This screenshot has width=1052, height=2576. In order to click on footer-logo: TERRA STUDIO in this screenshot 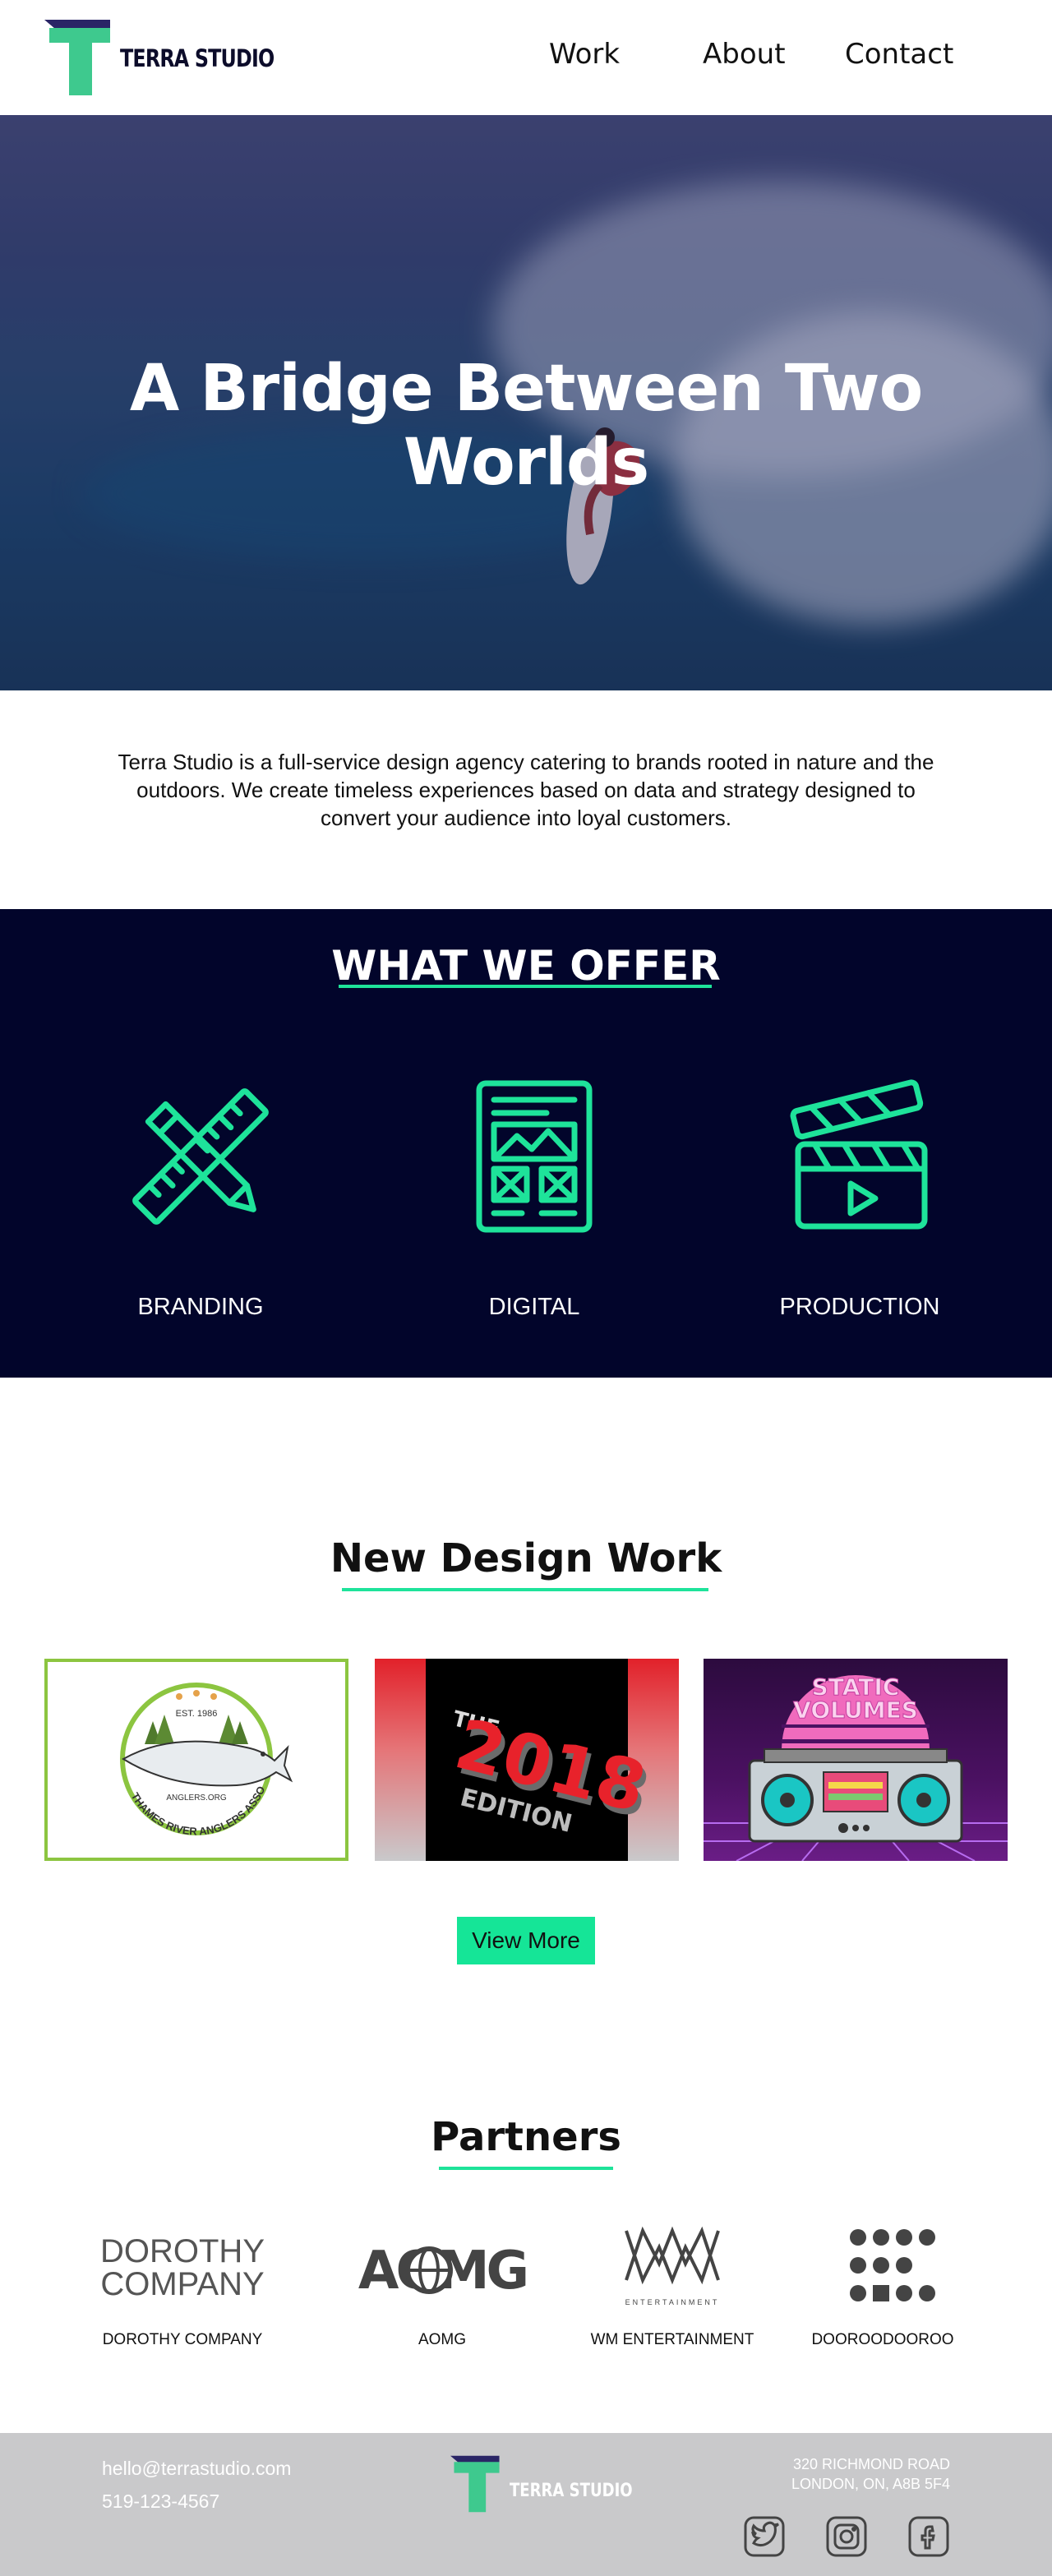, I will do `click(541, 2485)`.